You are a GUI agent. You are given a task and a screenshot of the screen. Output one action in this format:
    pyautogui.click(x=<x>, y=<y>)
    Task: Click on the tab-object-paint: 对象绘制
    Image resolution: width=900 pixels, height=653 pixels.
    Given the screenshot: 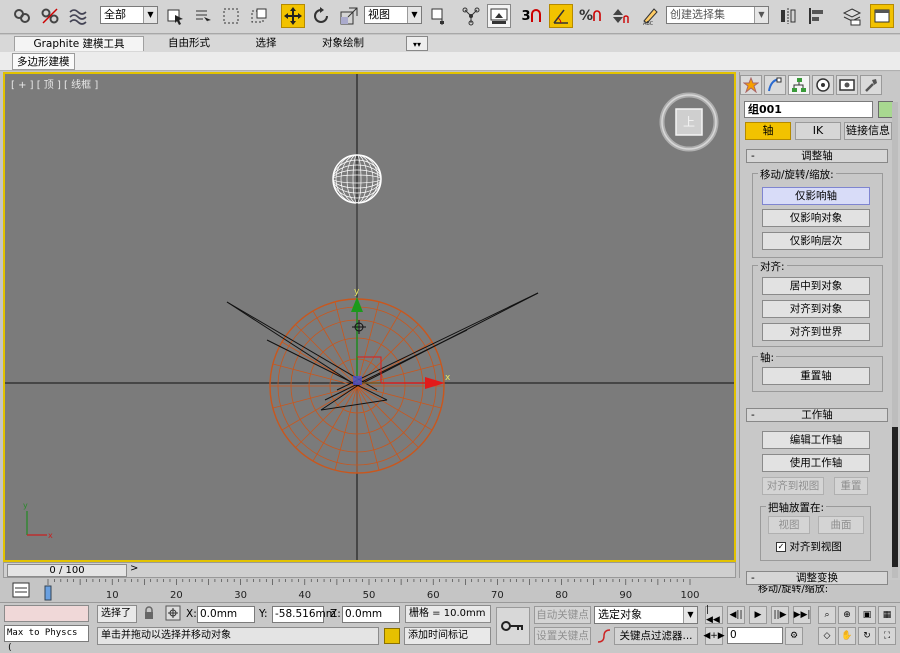 What is the action you would take?
    pyautogui.click(x=343, y=43)
    